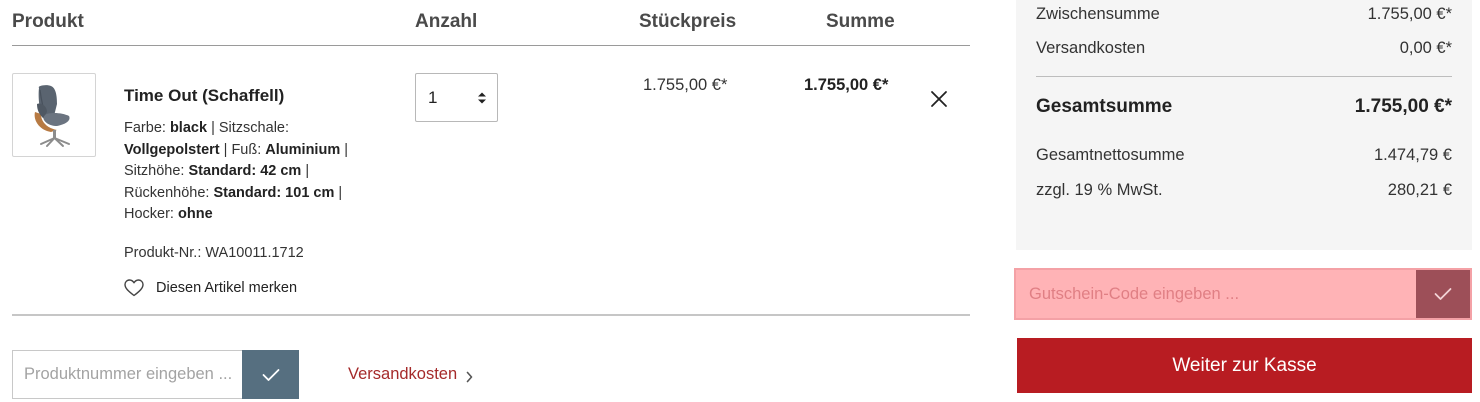 Image resolution: width=1480 pixels, height=402 pixels. I want to click on product-image, so click(54, 115).